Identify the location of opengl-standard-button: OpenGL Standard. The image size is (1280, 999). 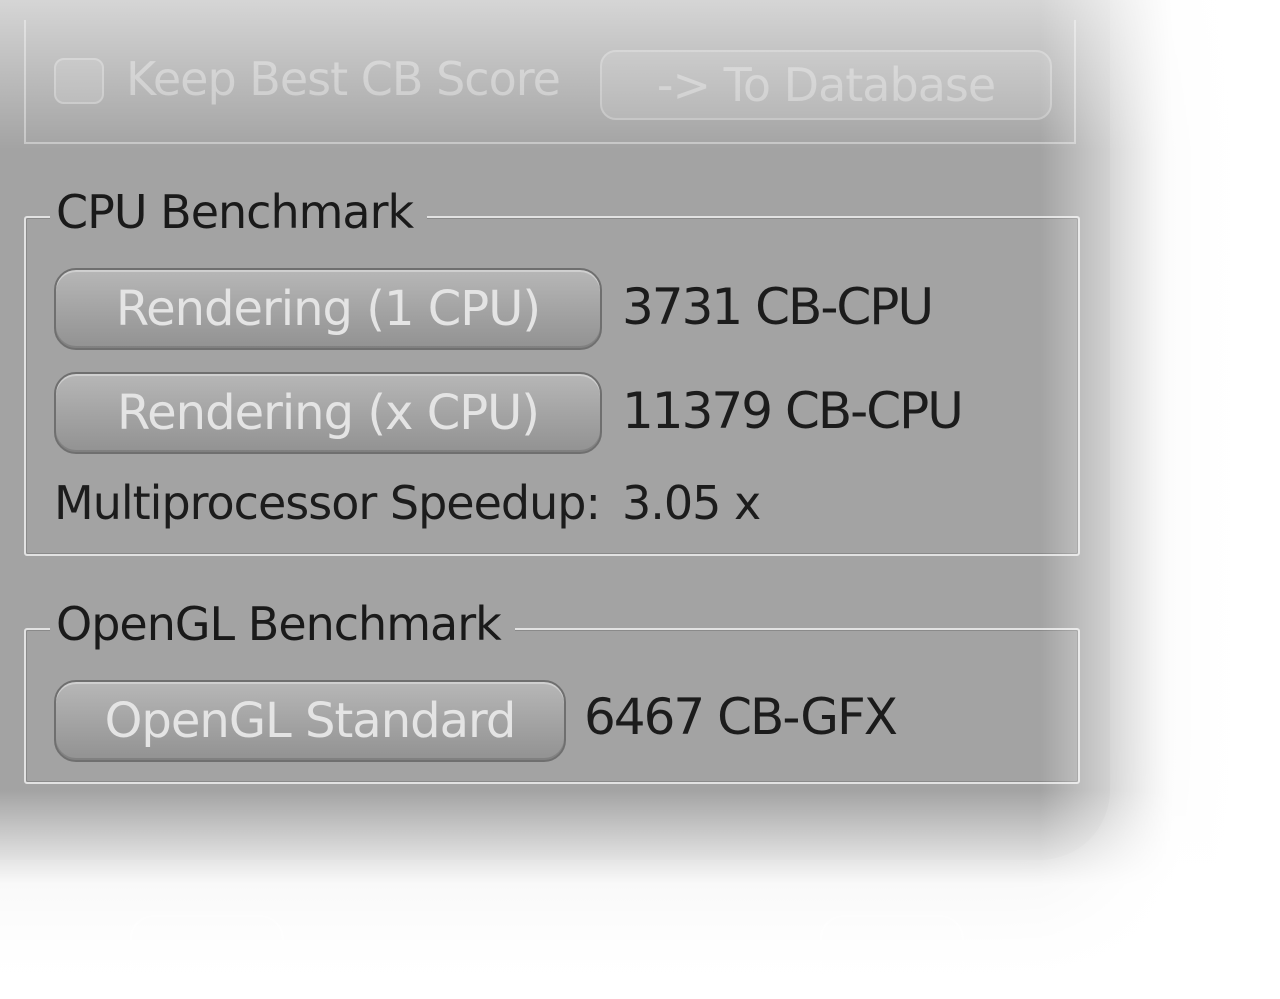
(310, 721).